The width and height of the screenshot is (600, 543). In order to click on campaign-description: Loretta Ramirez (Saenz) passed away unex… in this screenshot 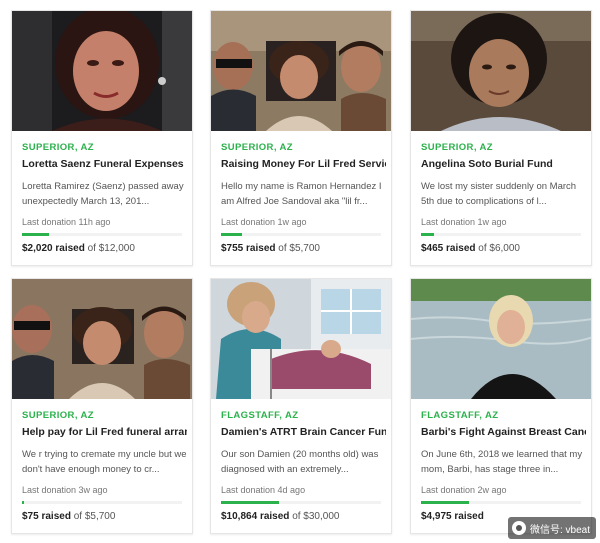, I will do `click(103, 194)`.